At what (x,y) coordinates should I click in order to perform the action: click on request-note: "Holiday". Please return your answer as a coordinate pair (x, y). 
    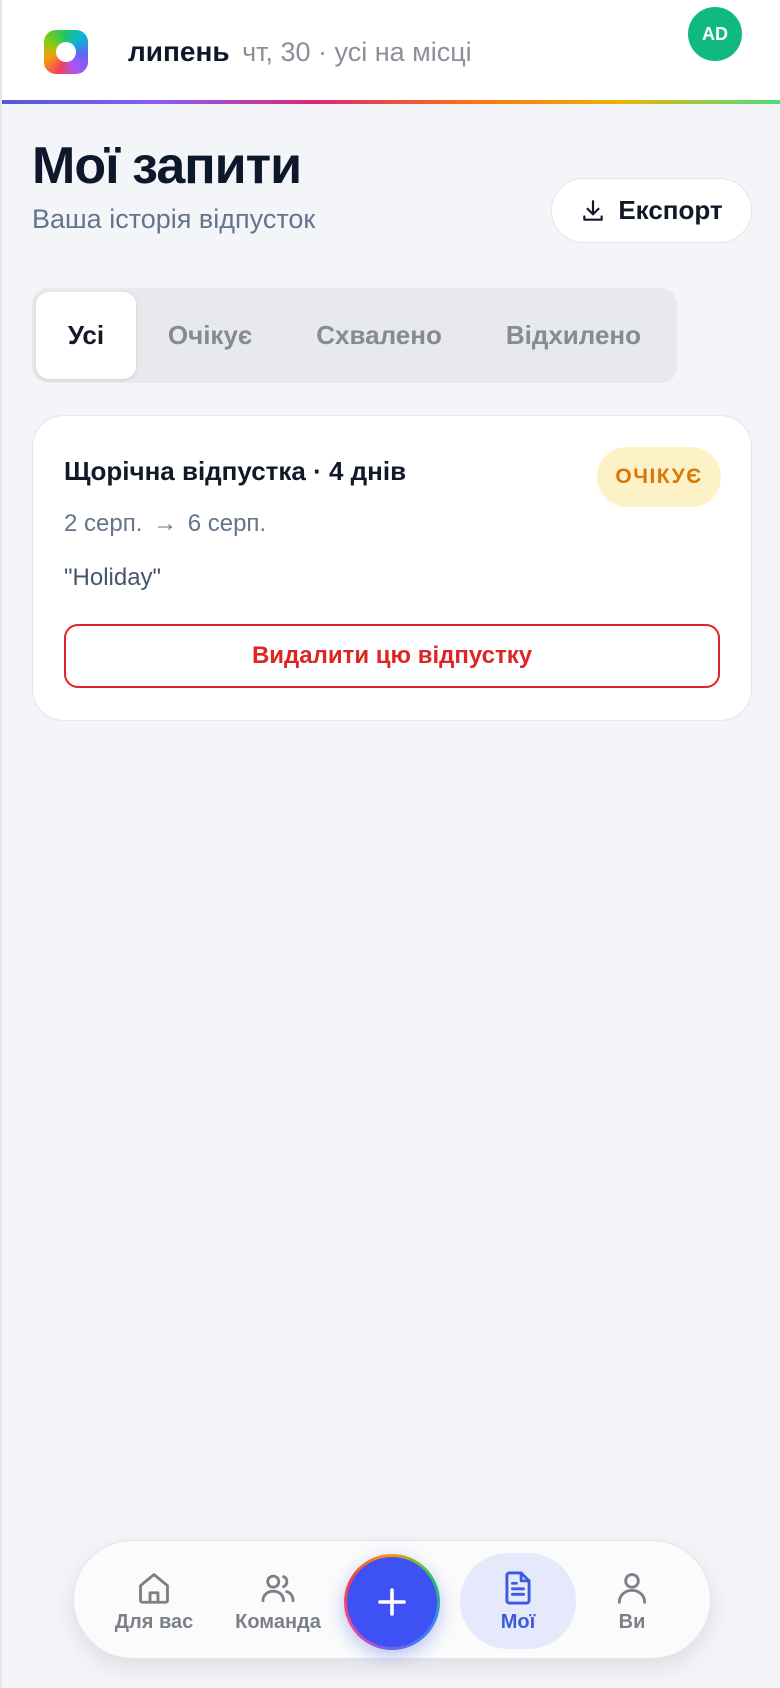
    Looking at the image, I should click on (113, 577).